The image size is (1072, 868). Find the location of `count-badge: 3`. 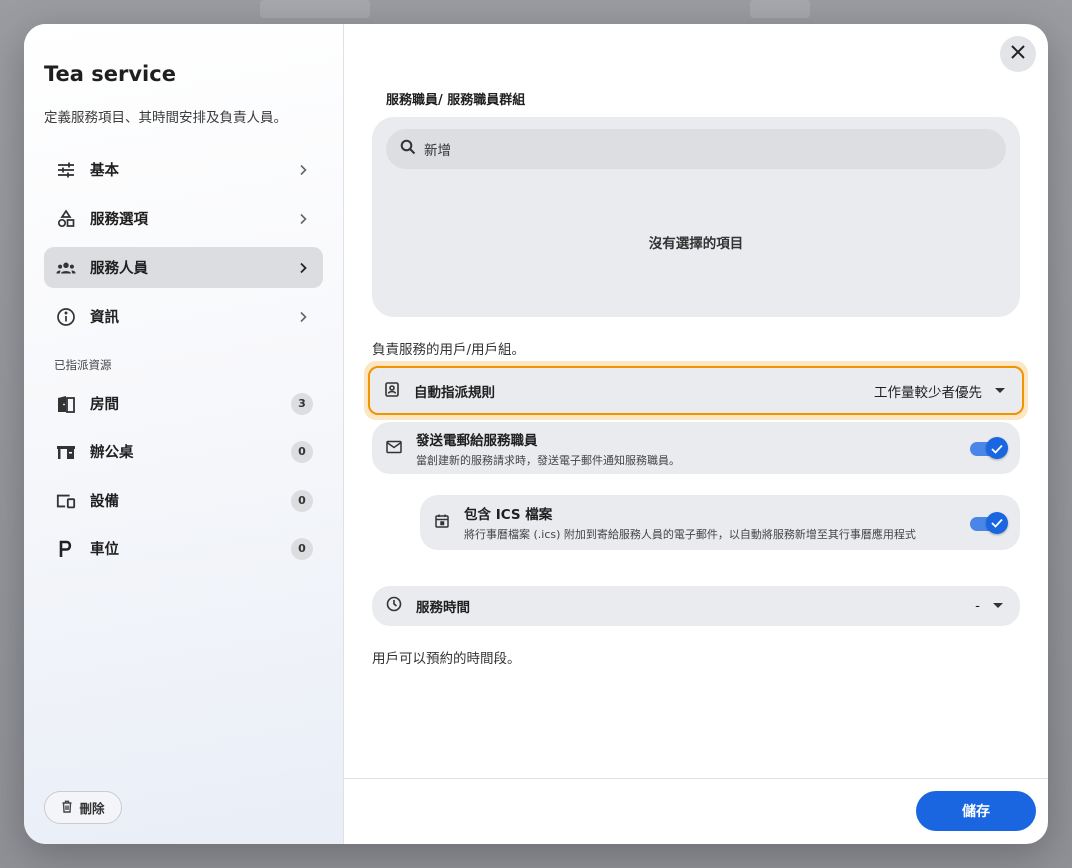

count-badge: 3 is located at coordinates (302, 403).